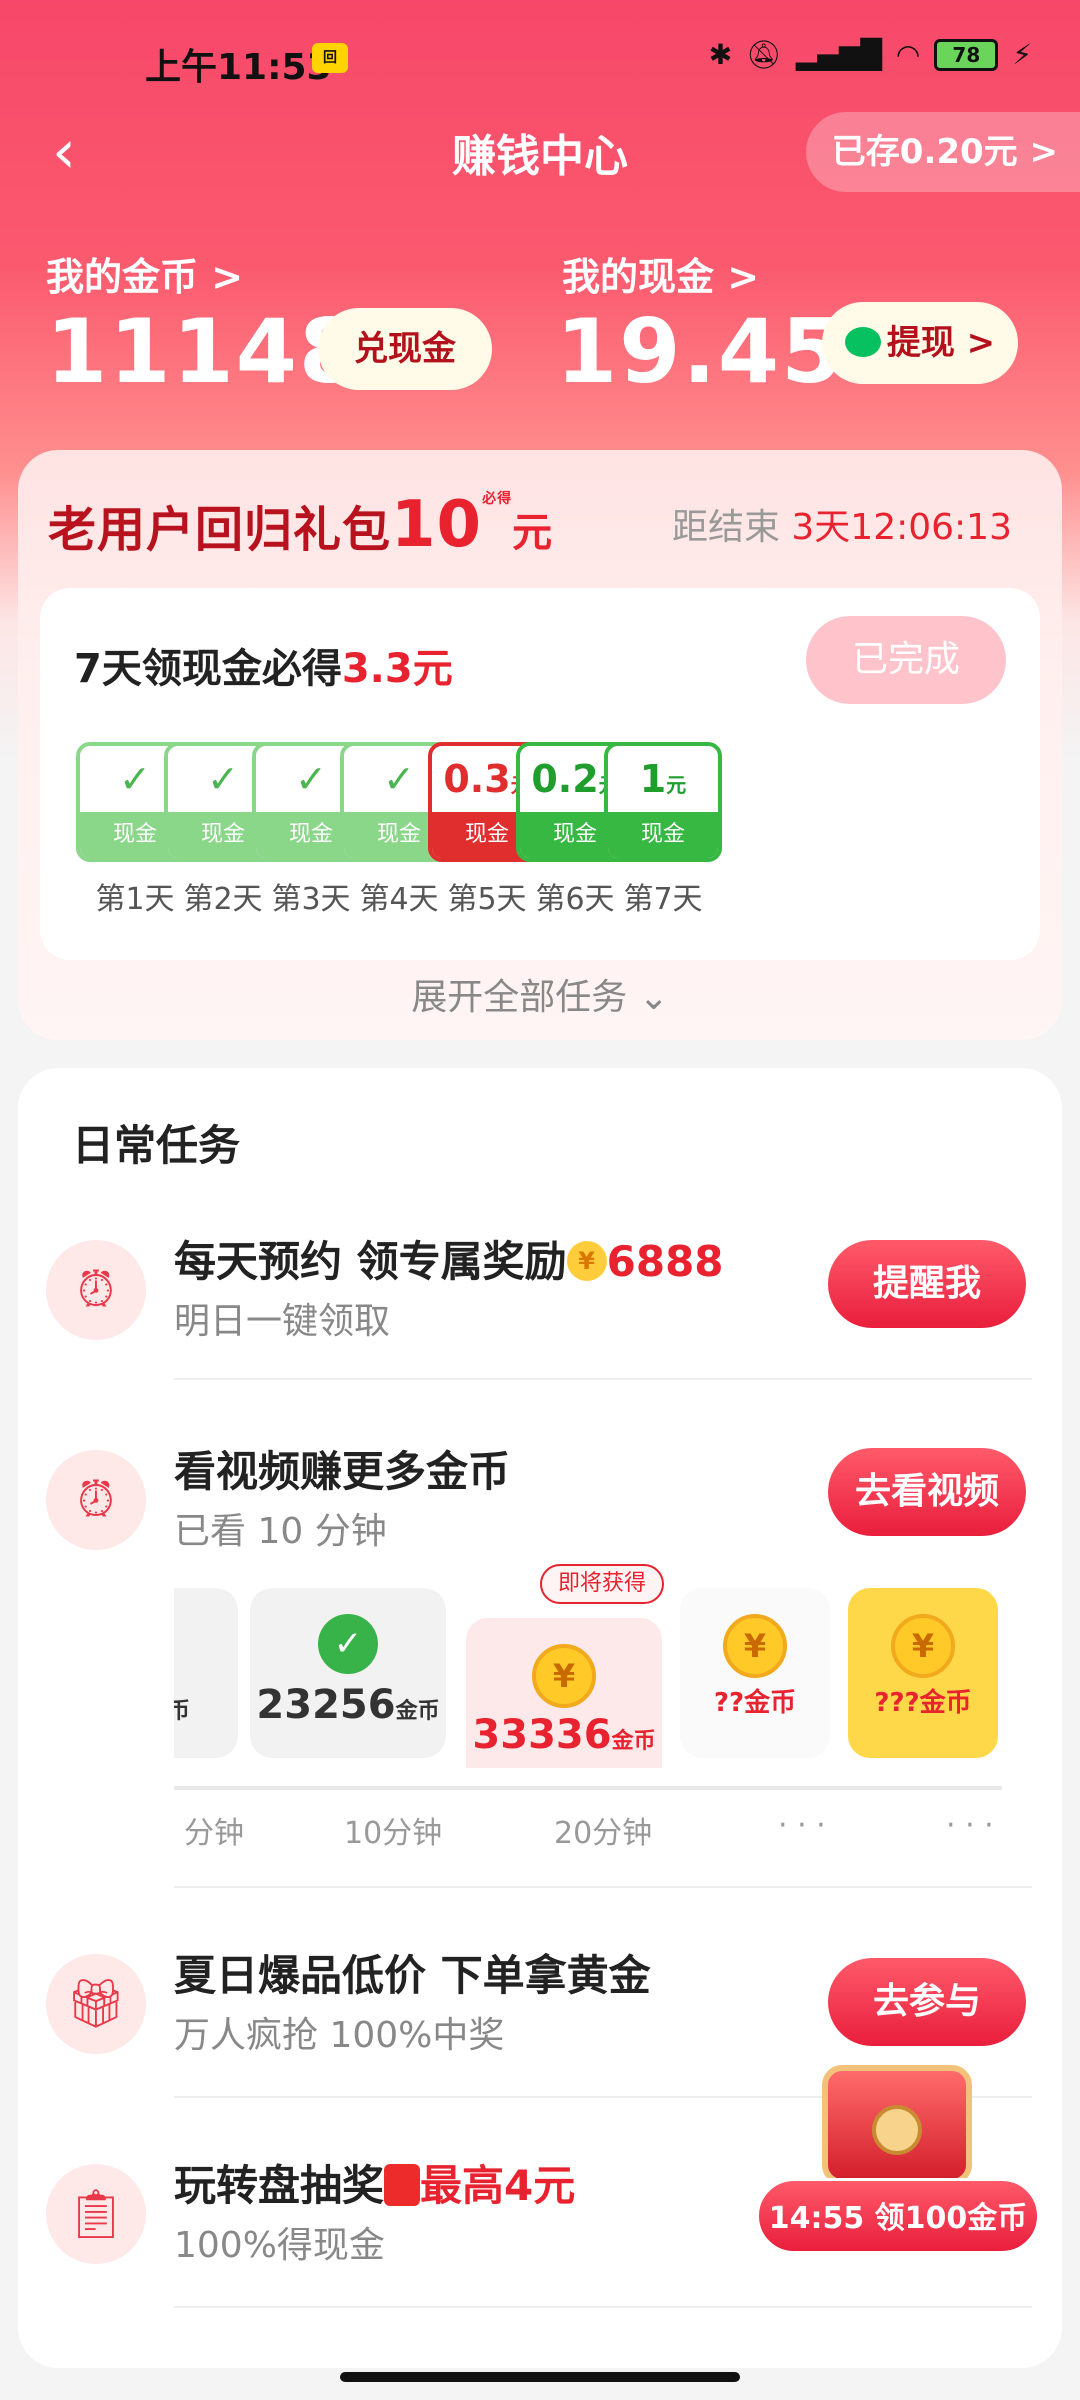 This screenshot has height=2400, width=1080. I want to click on cash-tag: 现金, so click(663, 835).